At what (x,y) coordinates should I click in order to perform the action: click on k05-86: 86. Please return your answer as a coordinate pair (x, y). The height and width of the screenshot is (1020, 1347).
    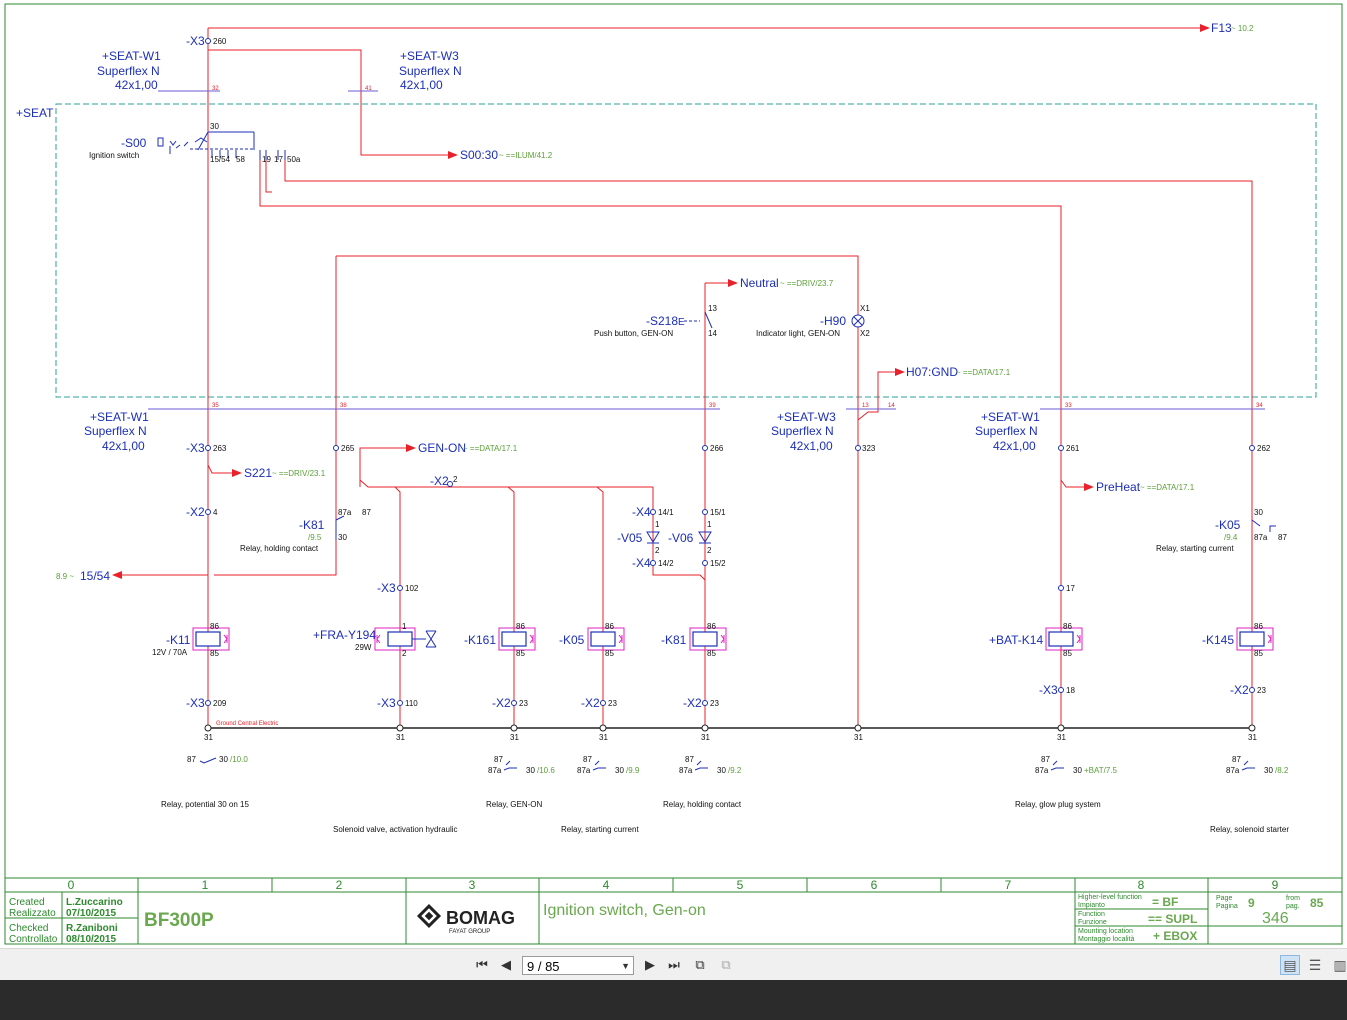
    Looking at the image, I should click on (609, 626).